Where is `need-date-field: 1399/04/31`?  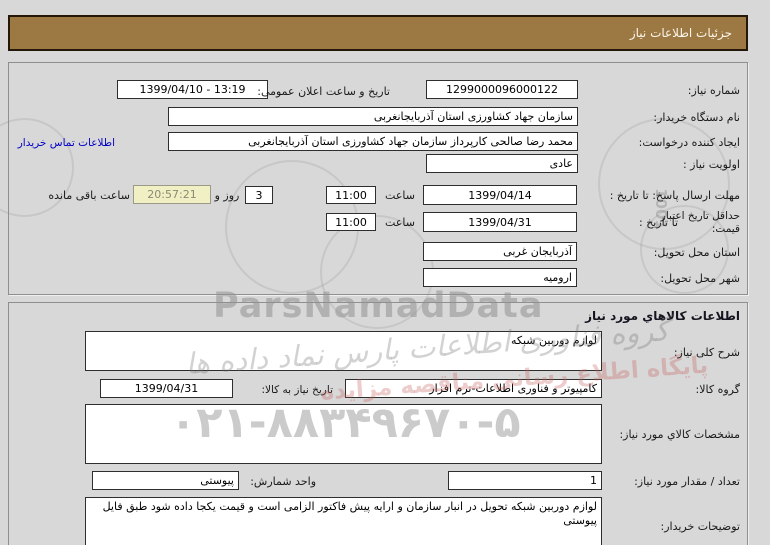 need-date-field: 1399/04/31 is located at coordinates (166, 388).